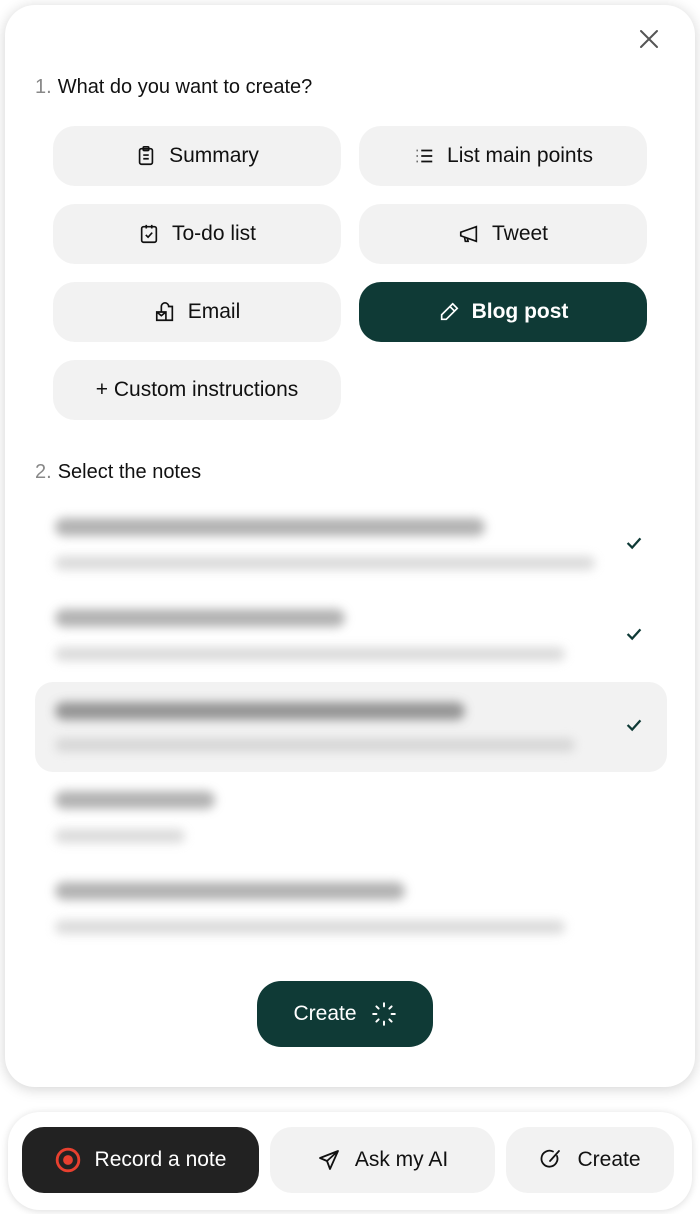  I want to click on option-label: Summary, so click(214, 155).